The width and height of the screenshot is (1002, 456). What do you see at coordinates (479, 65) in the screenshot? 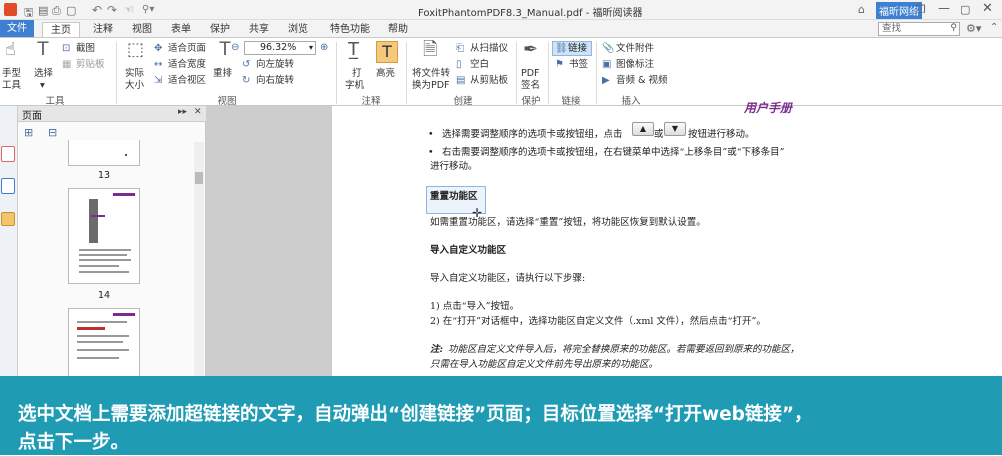
I see `blank-button: 空白` at bounding box center [479, 65].